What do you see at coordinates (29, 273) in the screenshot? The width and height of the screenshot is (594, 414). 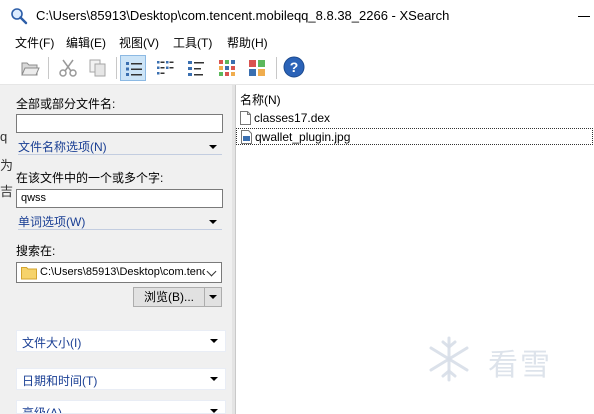 I see `folder-icon` at bounding box center [29, 273].